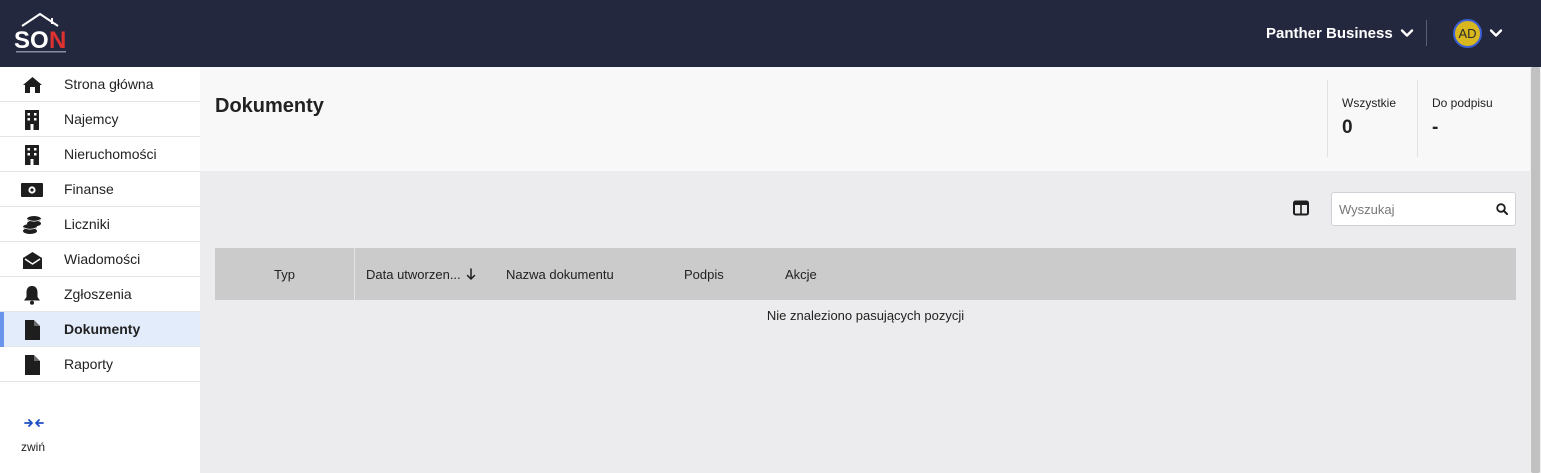 The width and height of the screenshot is (1541, 473). I want to click on sidebar-item-zgloszenia: Zgłoszenia, so click(100, 294).